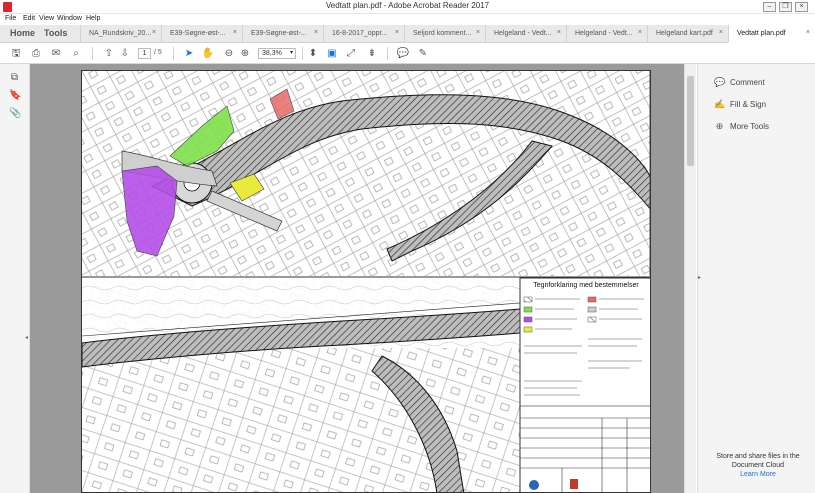 The image size is (815, 493). What do you see at coordinates (403, 53) in the screenshot?
I see `comment-bubble-icon: 💬` at bounding box center [403, 53].